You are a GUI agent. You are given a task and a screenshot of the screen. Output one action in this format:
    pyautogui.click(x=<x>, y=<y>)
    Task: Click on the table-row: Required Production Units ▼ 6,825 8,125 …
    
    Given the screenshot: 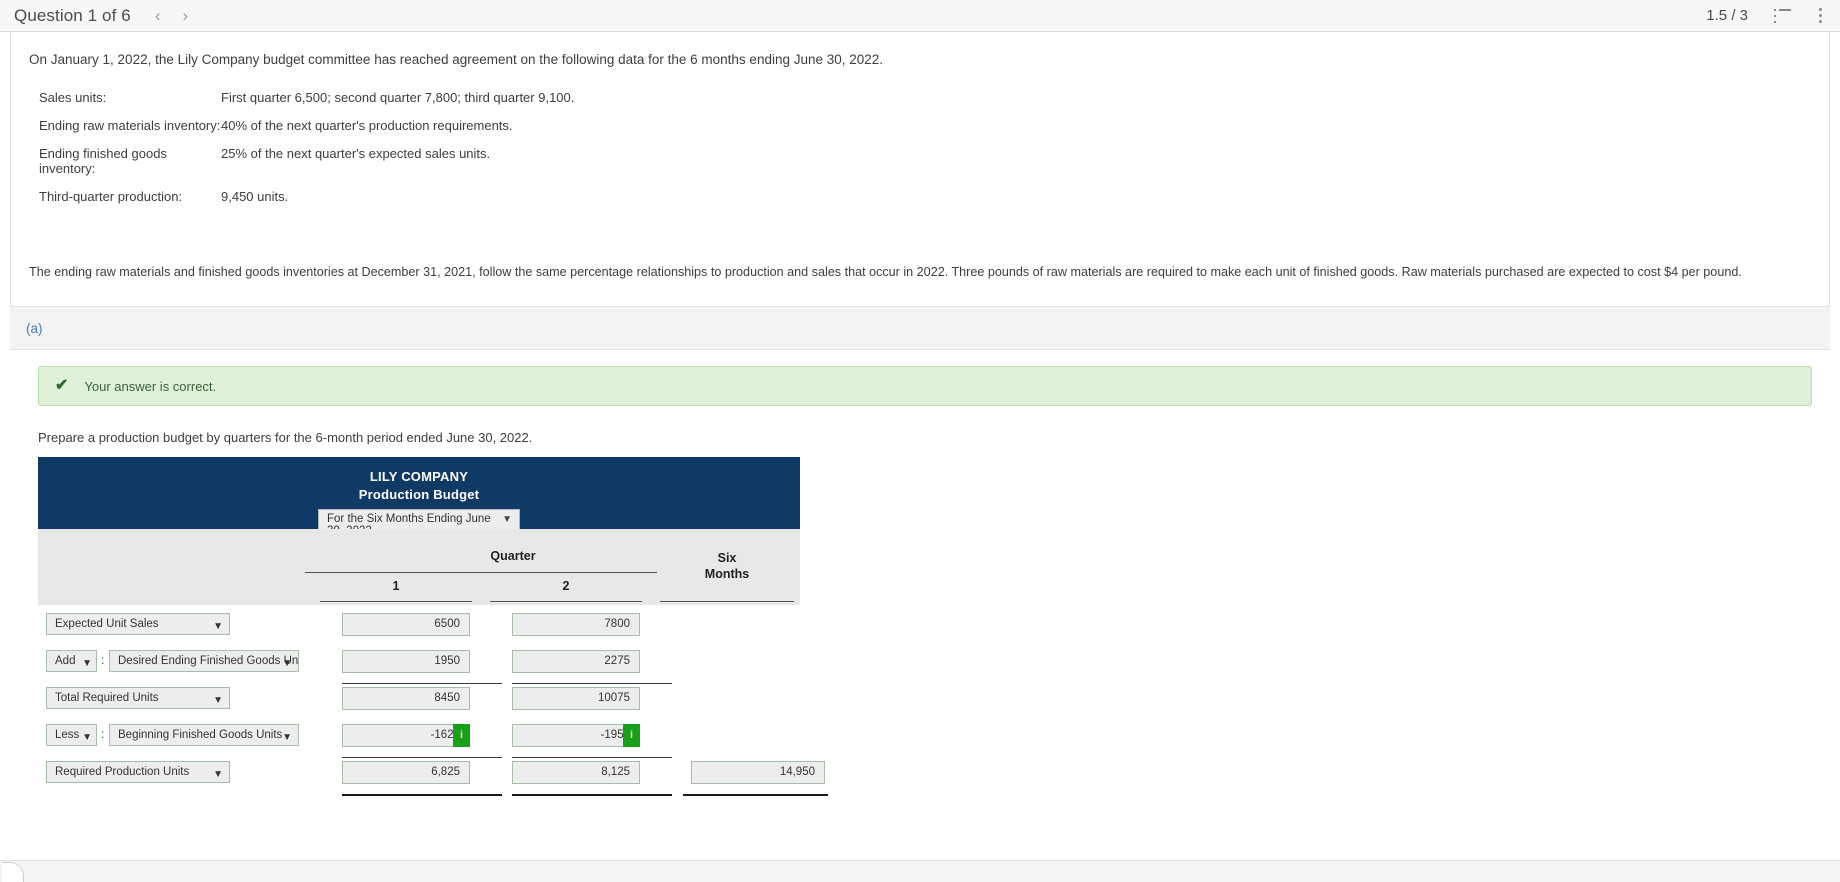 What is the action you would take?
    pyautogui.click(x=433, y=779)
    